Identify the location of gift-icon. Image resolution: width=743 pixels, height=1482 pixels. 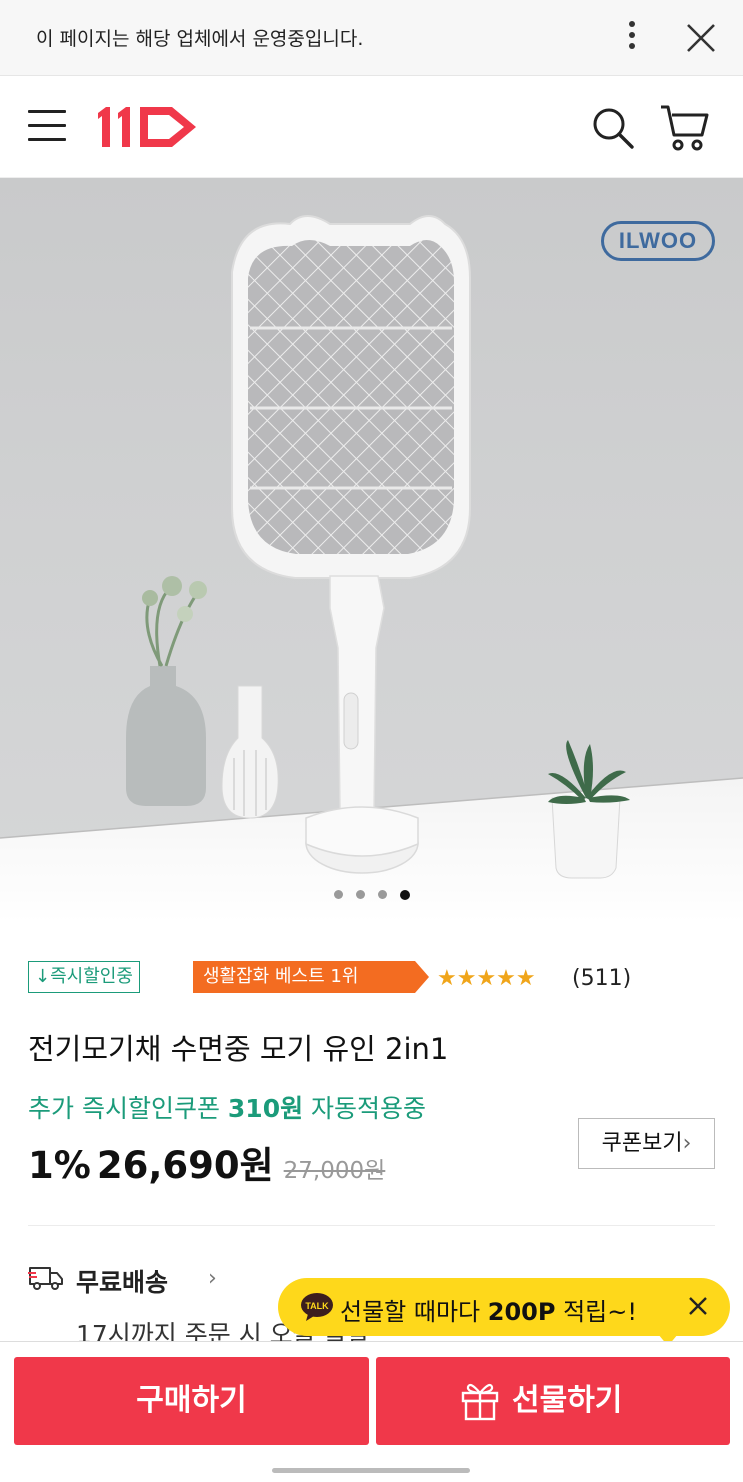
(480, 1402).